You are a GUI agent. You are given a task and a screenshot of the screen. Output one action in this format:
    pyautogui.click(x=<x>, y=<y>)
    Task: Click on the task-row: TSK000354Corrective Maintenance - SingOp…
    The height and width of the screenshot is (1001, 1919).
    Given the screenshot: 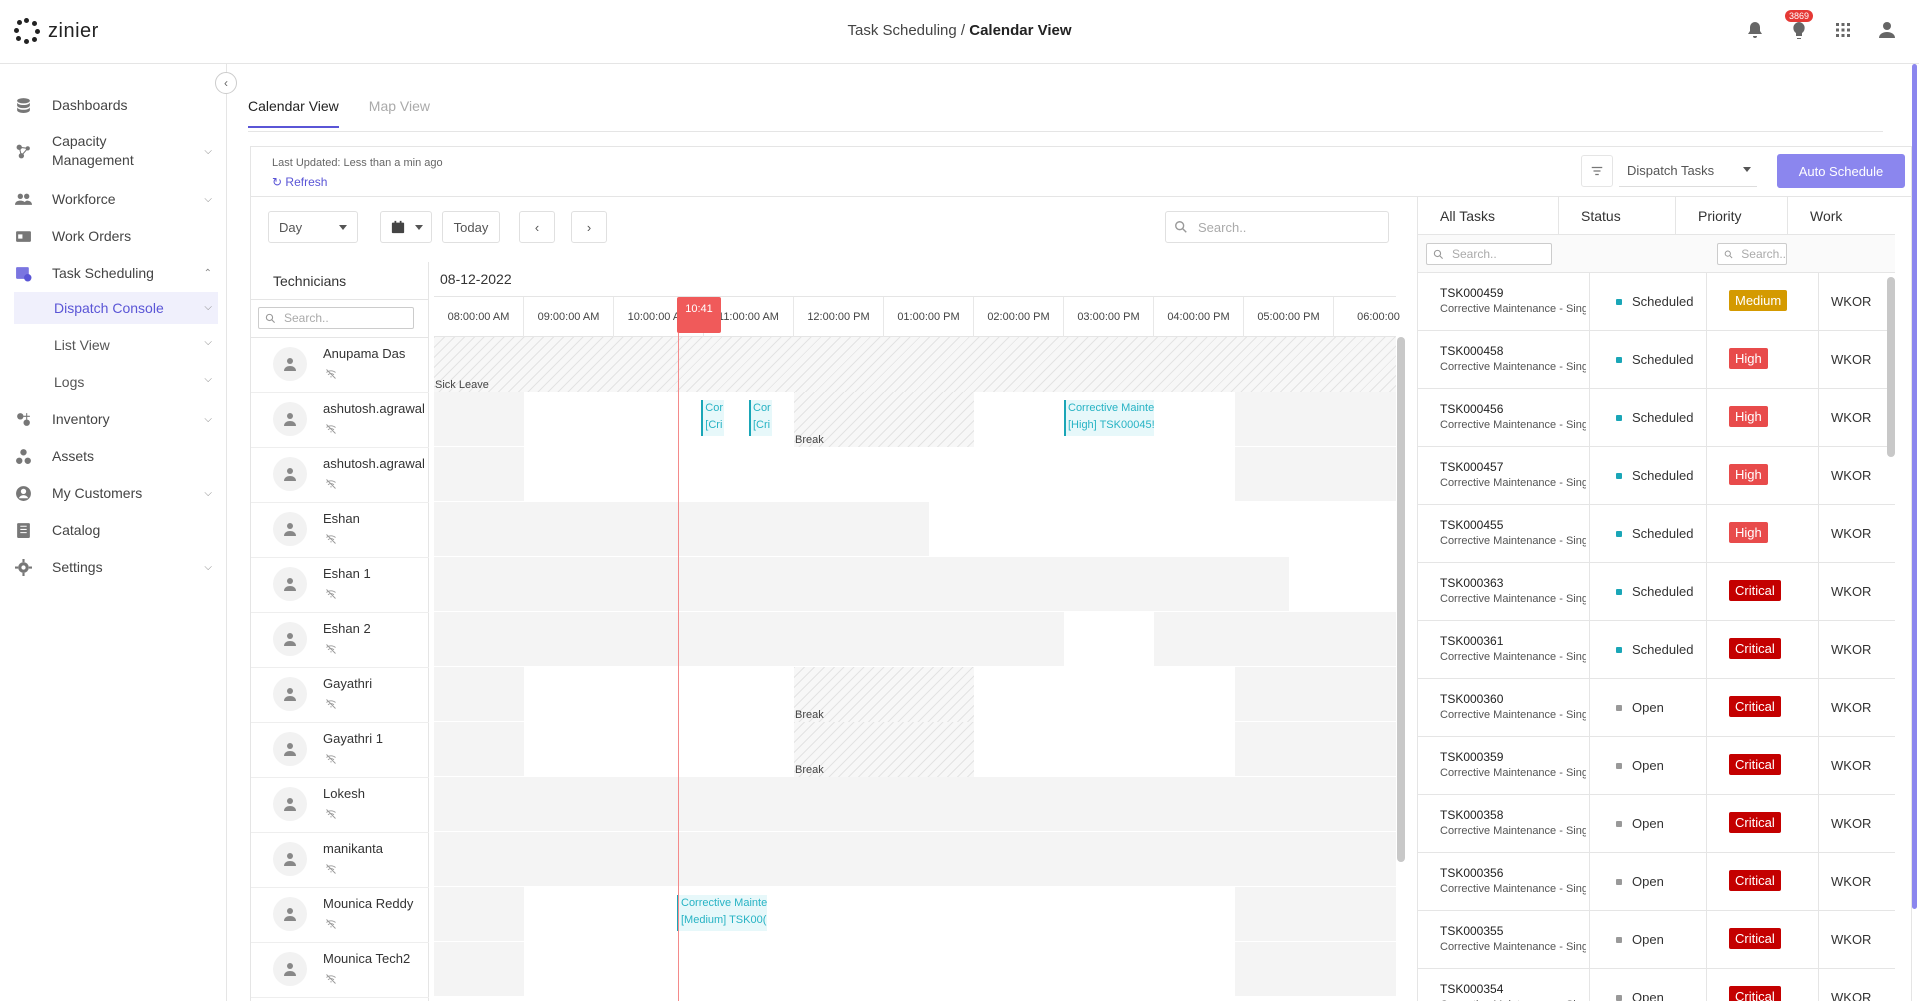 What is the action you would take?
    pyautogui.click(x=1656, y=985)
    